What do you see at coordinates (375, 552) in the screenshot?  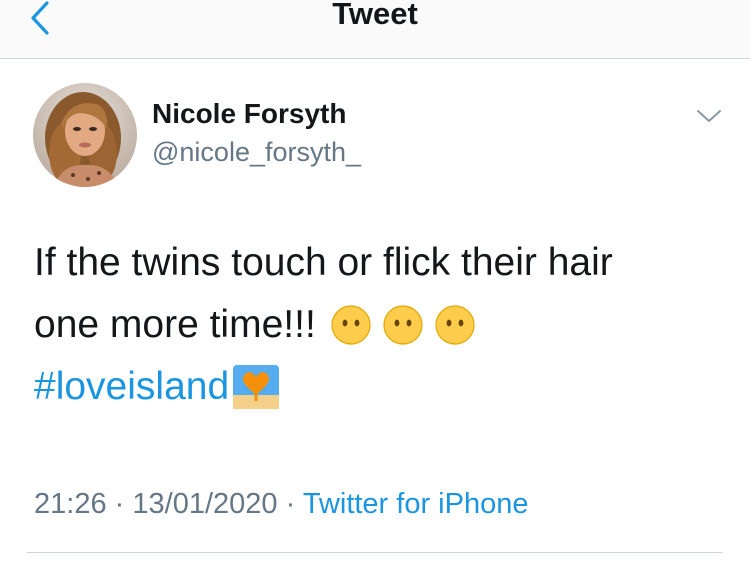 I see `divider` at bounding box center [375, 552].